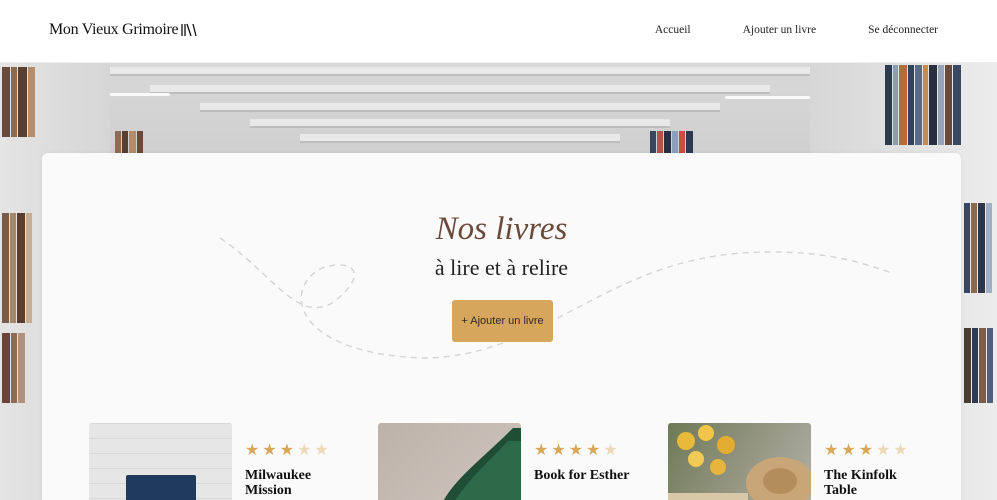 The width and height of the screenshot is (997, 500). I want to click on left-books-mid, so click(17, 268).